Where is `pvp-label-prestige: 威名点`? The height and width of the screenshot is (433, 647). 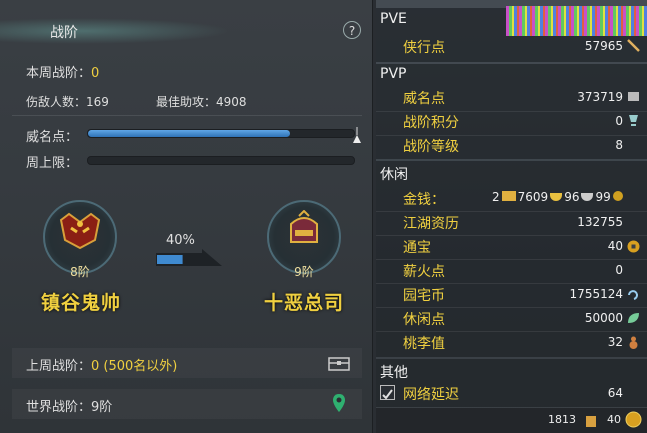
pvp-label-prestige: 威名点 is located at coordinates (424, 99).